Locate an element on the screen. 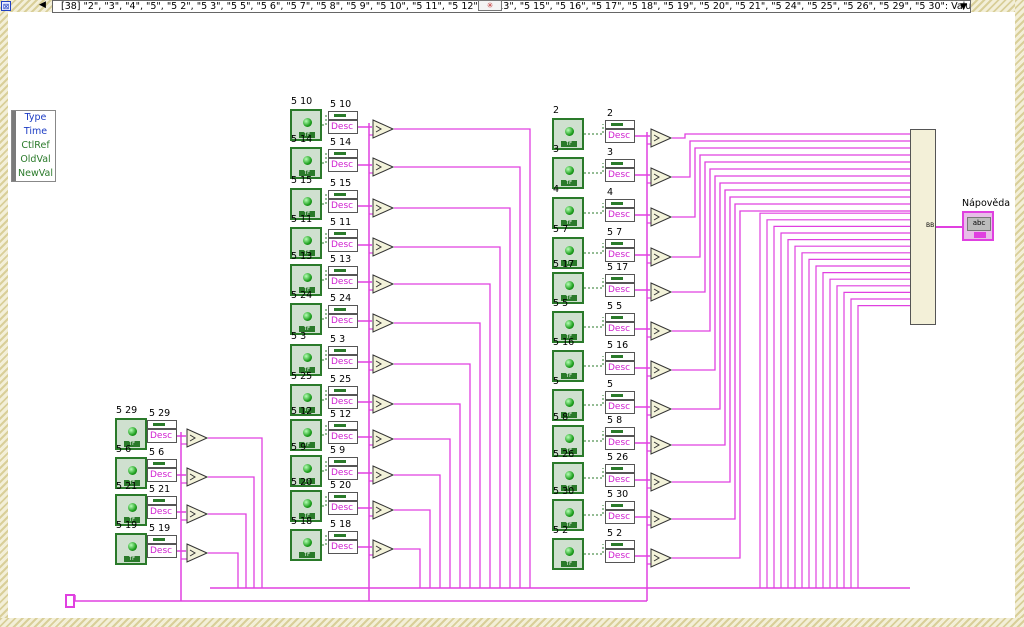  property-node: Desc 5 13 is located at coordinates (343, 273).